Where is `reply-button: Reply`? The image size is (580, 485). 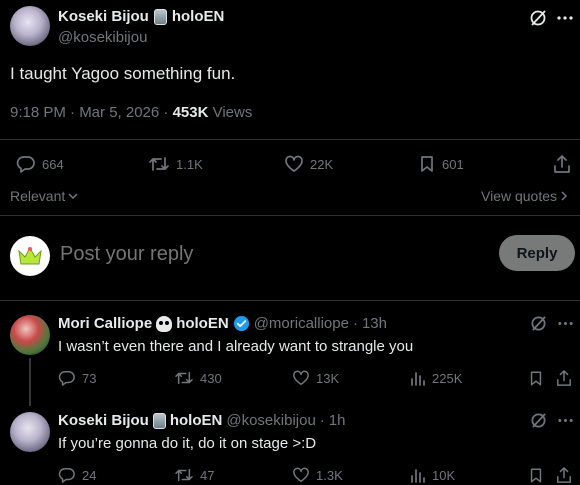 reply-button: Reply is located at coordinates (537, 253).